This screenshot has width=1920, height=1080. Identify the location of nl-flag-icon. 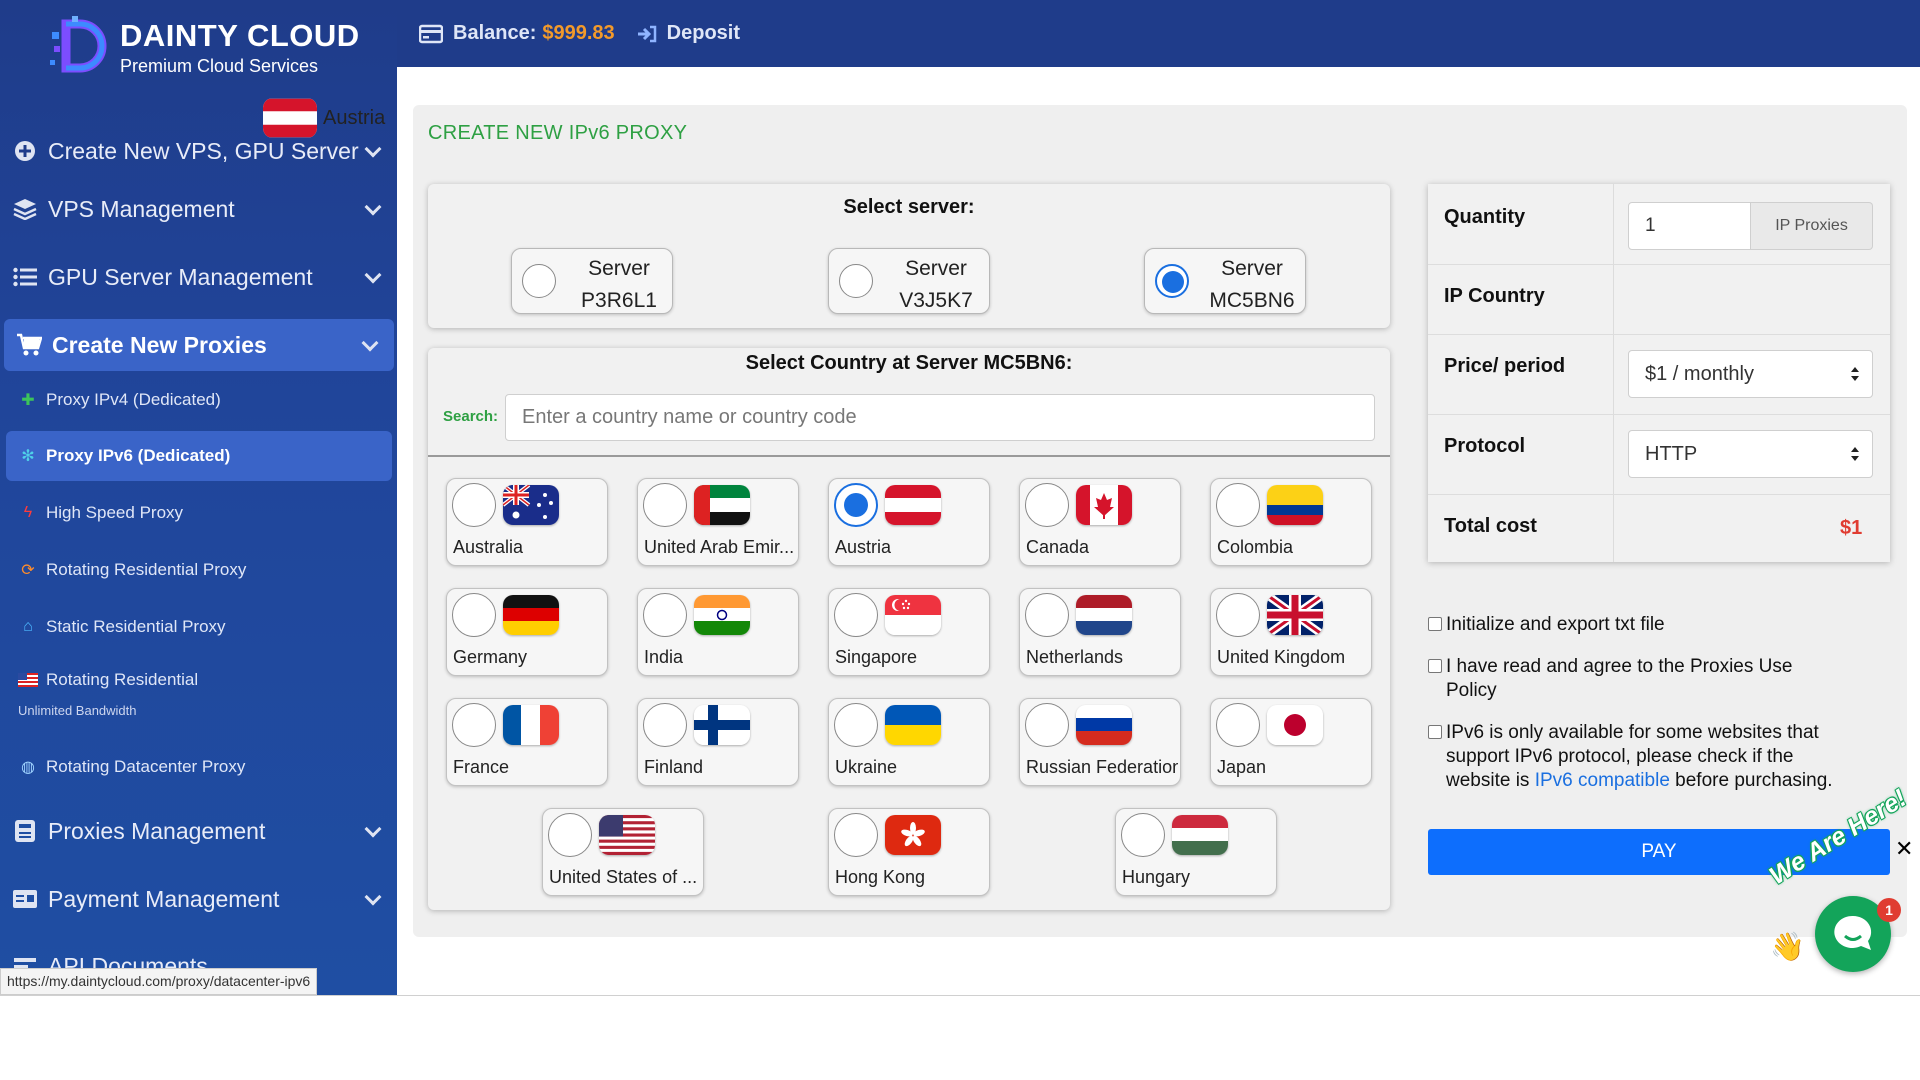
(1104, 615).